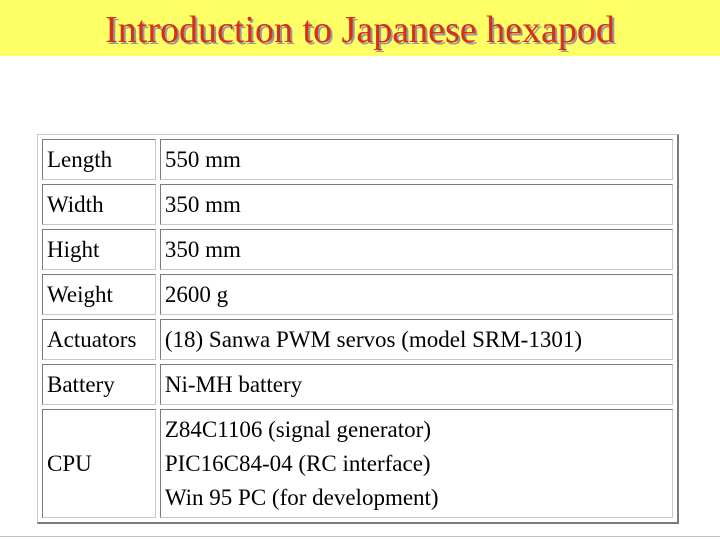 The height and width of the screenshot is (540, 720). I want to click on spec-label: Actuators, so click(99, 339).